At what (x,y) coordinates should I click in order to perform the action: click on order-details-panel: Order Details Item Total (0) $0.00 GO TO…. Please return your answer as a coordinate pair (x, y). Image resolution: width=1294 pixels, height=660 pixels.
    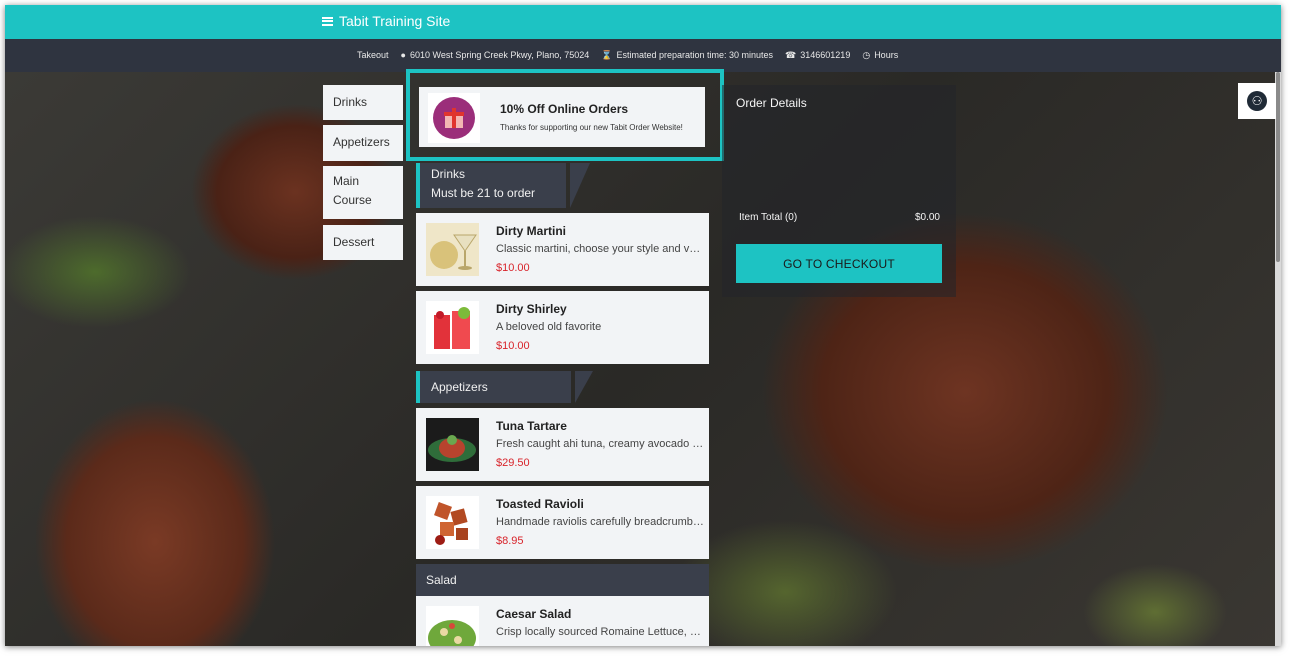
    Looking at the image, I should click on (839, 191).